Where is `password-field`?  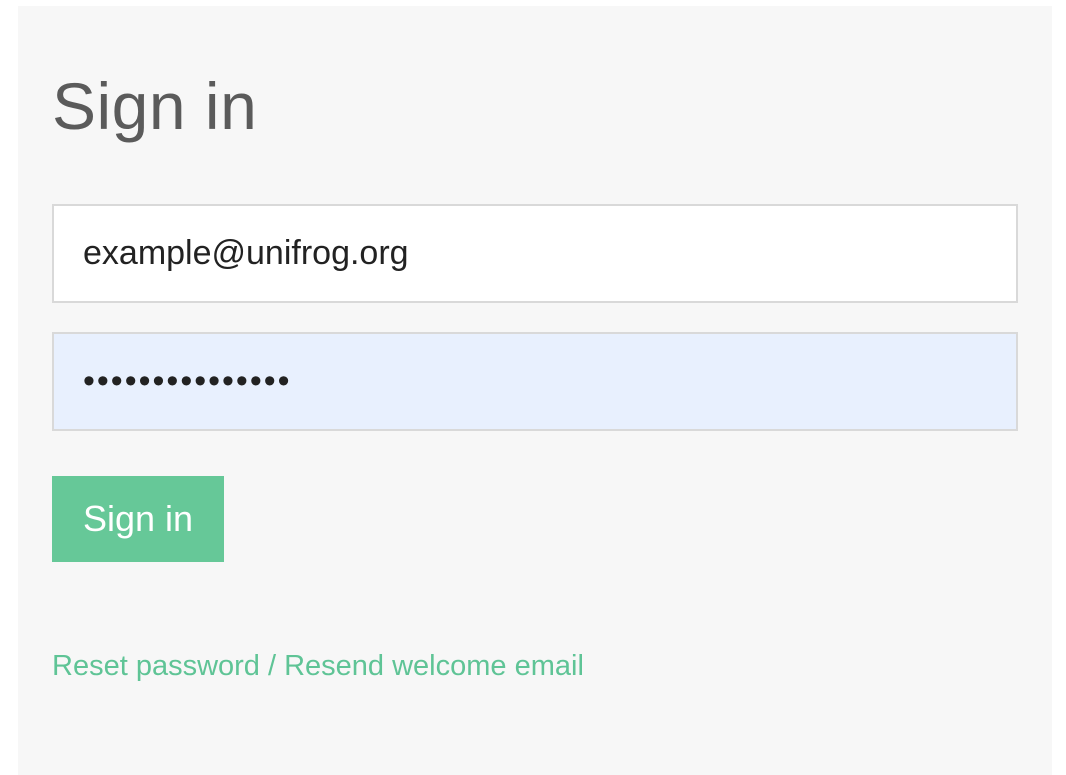
password-field is located at coordinates (535, 381).